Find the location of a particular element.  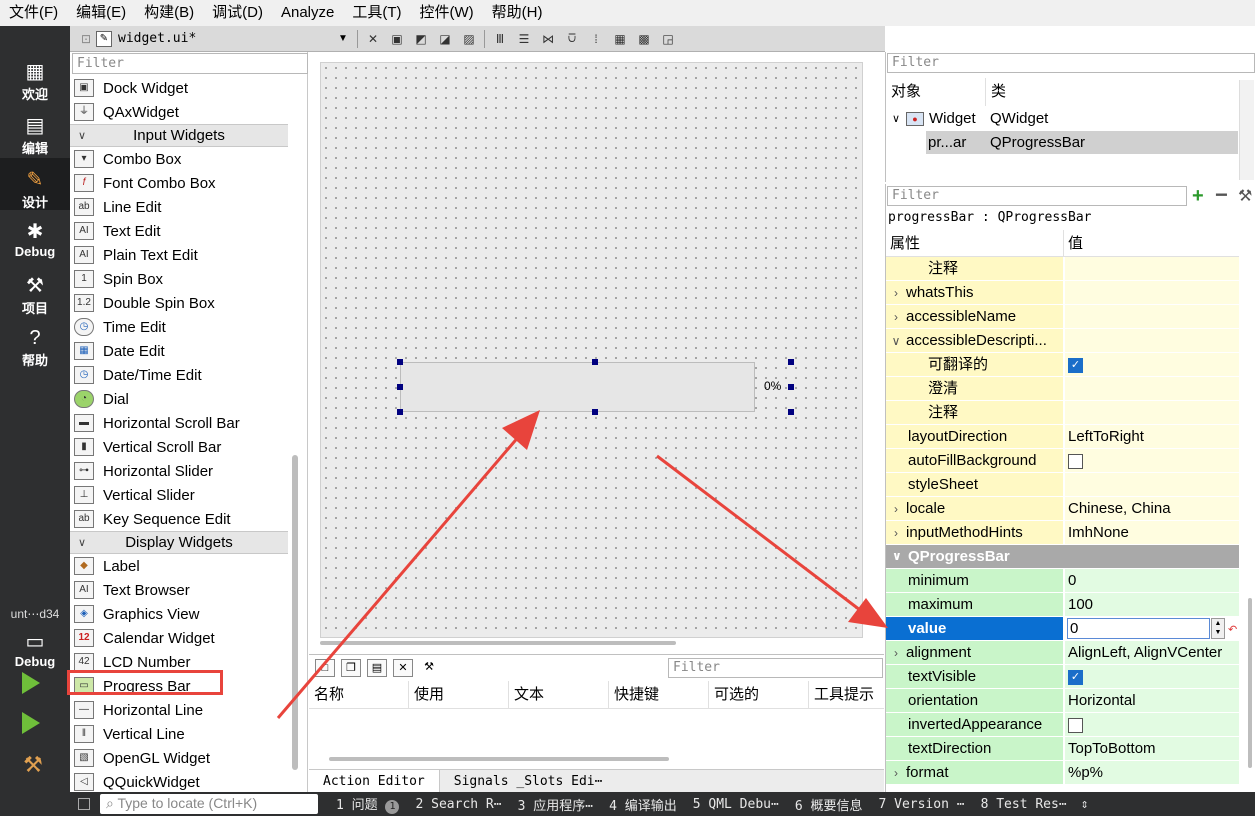

widget-box-filter: Filter is located at coordinates (190, 63).